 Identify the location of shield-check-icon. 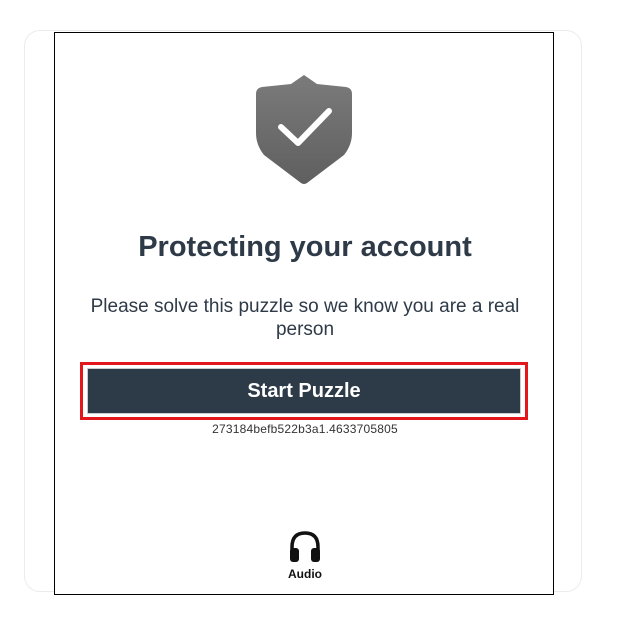
(304, 129).